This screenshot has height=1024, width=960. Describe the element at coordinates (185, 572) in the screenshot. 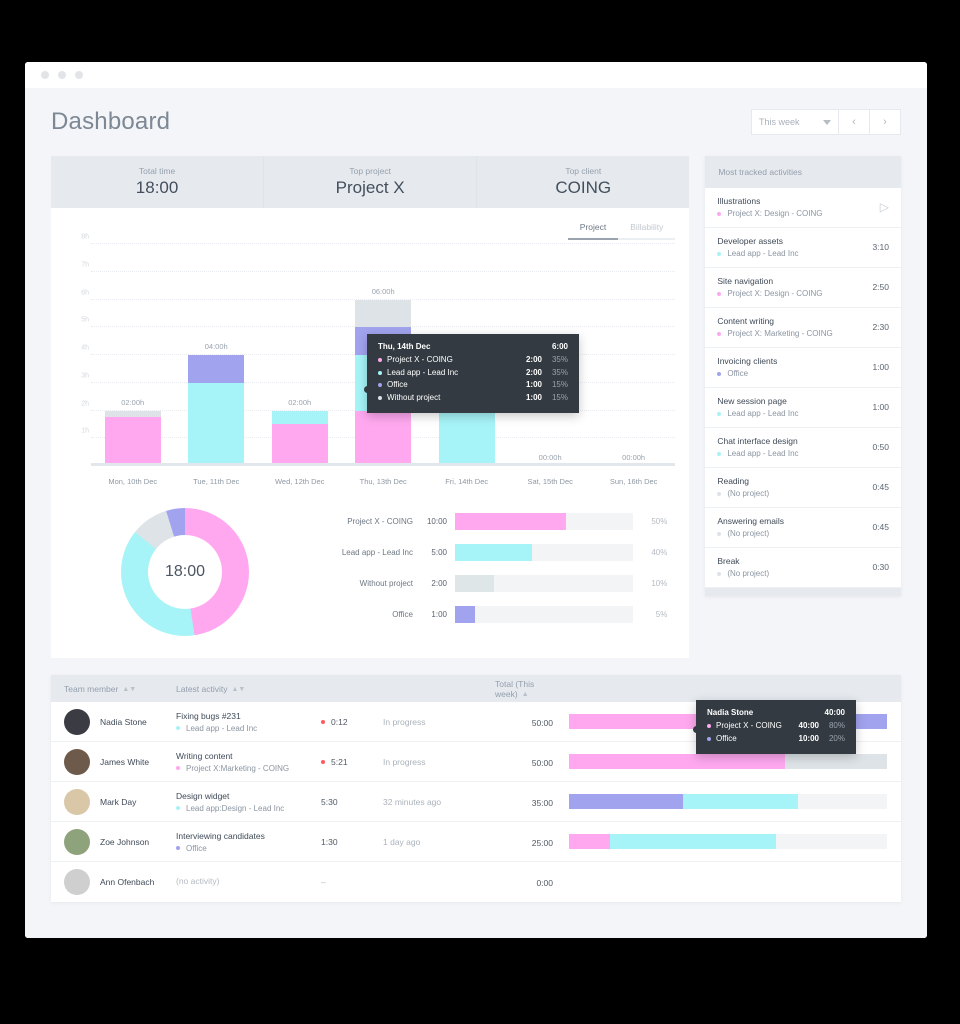

I see `donut-chart-wrap: 18:00` at that location.